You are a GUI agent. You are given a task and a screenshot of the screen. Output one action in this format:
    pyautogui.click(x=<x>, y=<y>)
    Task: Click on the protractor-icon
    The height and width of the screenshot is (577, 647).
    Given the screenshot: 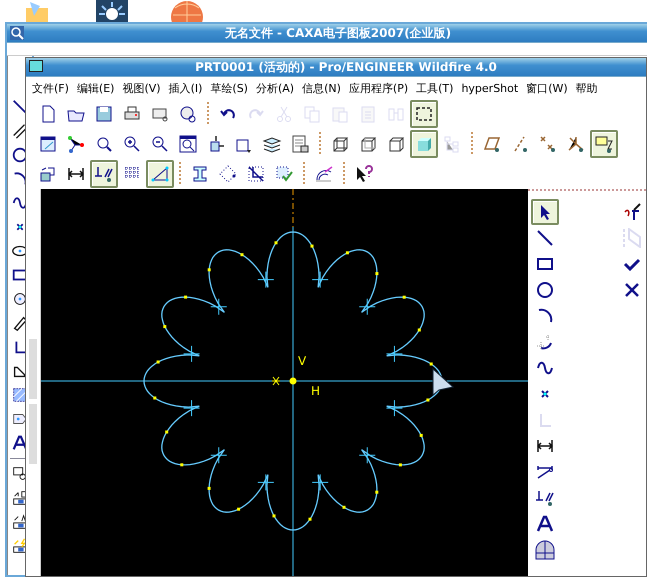 What is the action you would take?
    pyautogui.click(x=324, y=174)
    